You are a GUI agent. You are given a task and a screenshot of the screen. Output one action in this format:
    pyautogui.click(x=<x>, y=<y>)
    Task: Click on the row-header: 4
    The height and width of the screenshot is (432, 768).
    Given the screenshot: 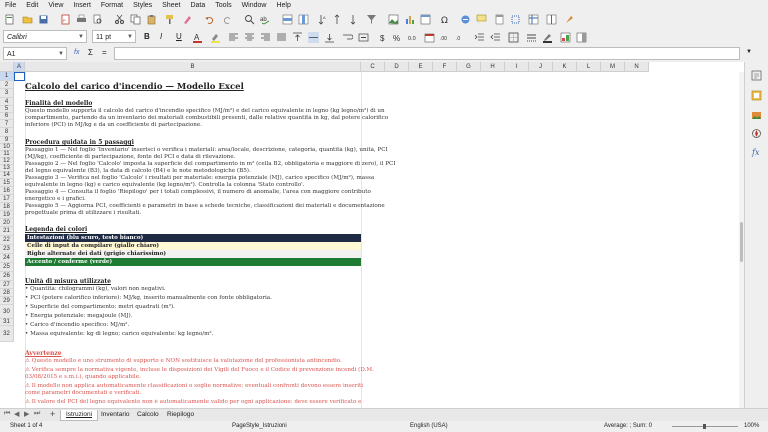 What is the action you would take?
    pyautogui.click(x=7, y=102)
    